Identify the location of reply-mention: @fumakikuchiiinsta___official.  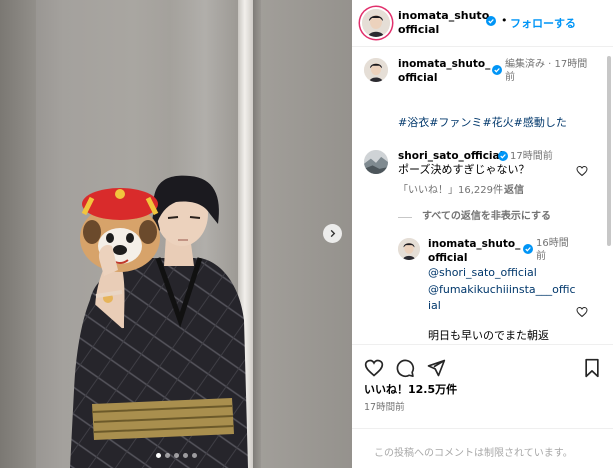
(503, 298).